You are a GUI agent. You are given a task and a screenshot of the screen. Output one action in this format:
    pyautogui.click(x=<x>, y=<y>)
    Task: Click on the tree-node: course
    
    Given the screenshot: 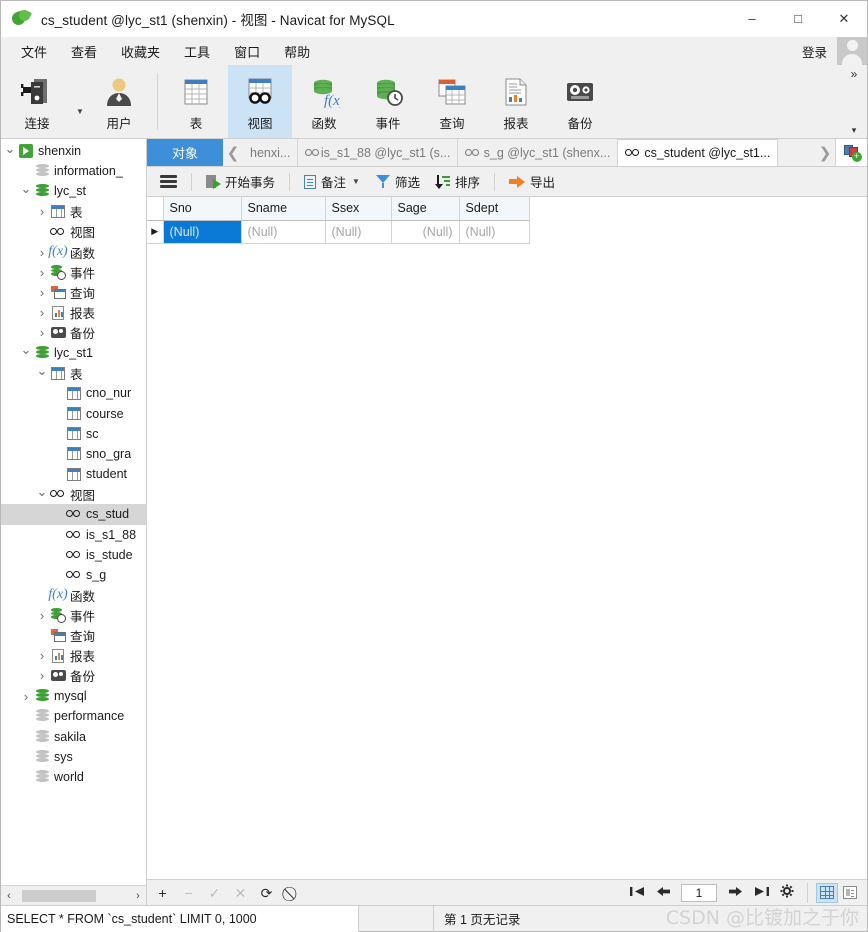 What is the action you would take?
    pyautogui.click(x=73, y=413)
    